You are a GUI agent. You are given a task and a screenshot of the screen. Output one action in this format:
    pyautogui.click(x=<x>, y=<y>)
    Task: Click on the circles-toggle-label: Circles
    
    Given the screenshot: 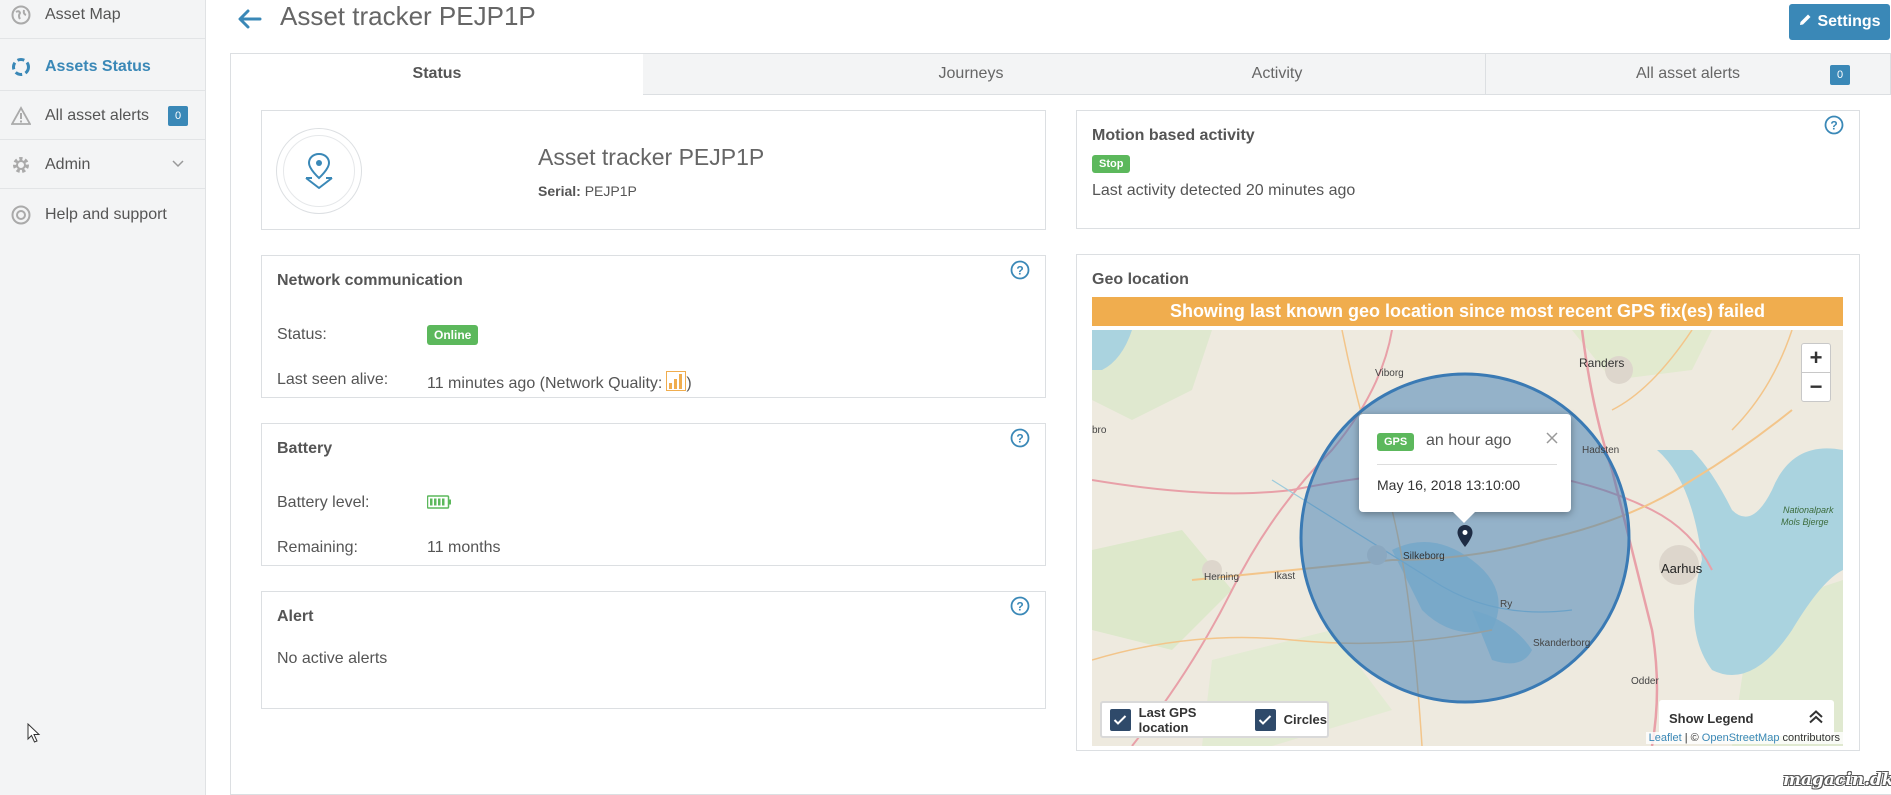 What is the action you would take?
    pyautogui.click(x=1305, y=719)
    